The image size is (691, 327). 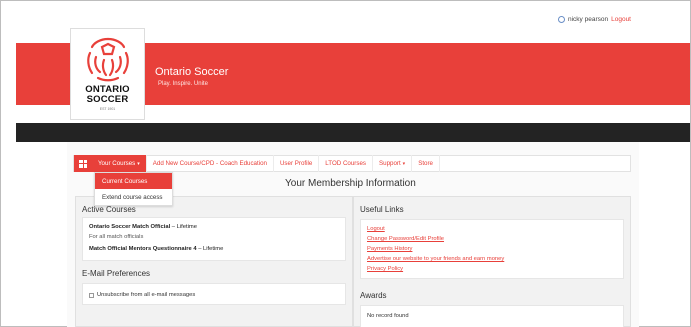 I want to click on email-preferences-heading: E-Mail Preferences, so click(x=116, y=273).